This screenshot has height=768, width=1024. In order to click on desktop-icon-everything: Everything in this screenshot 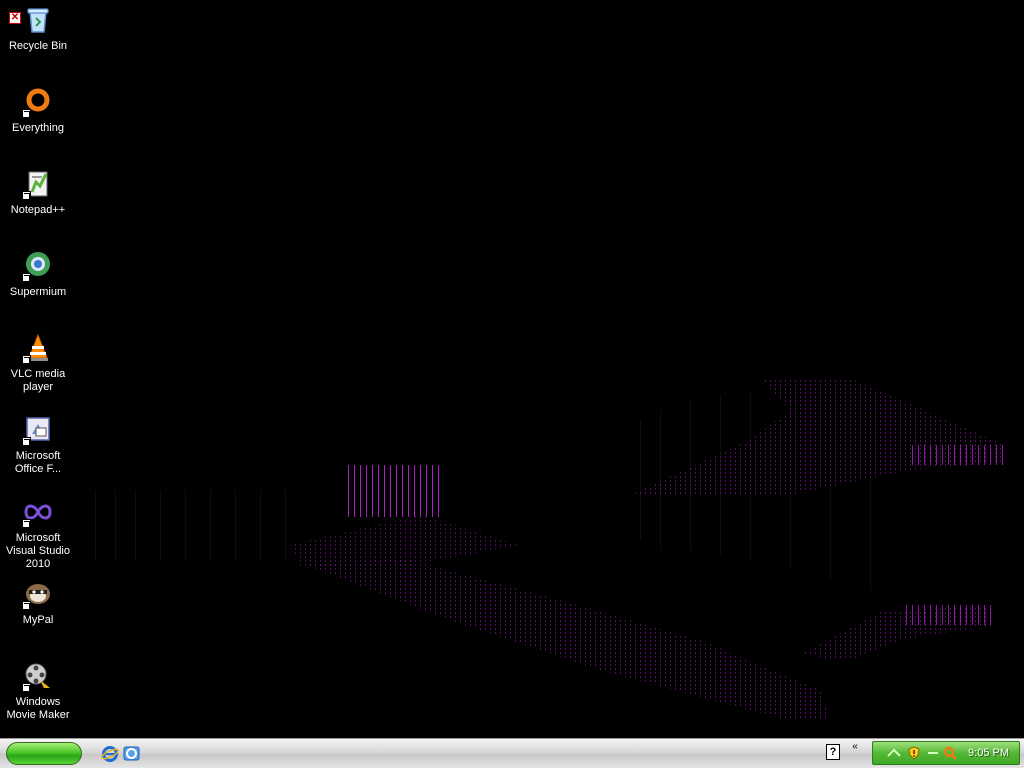, I will do `click(38, 110)`.